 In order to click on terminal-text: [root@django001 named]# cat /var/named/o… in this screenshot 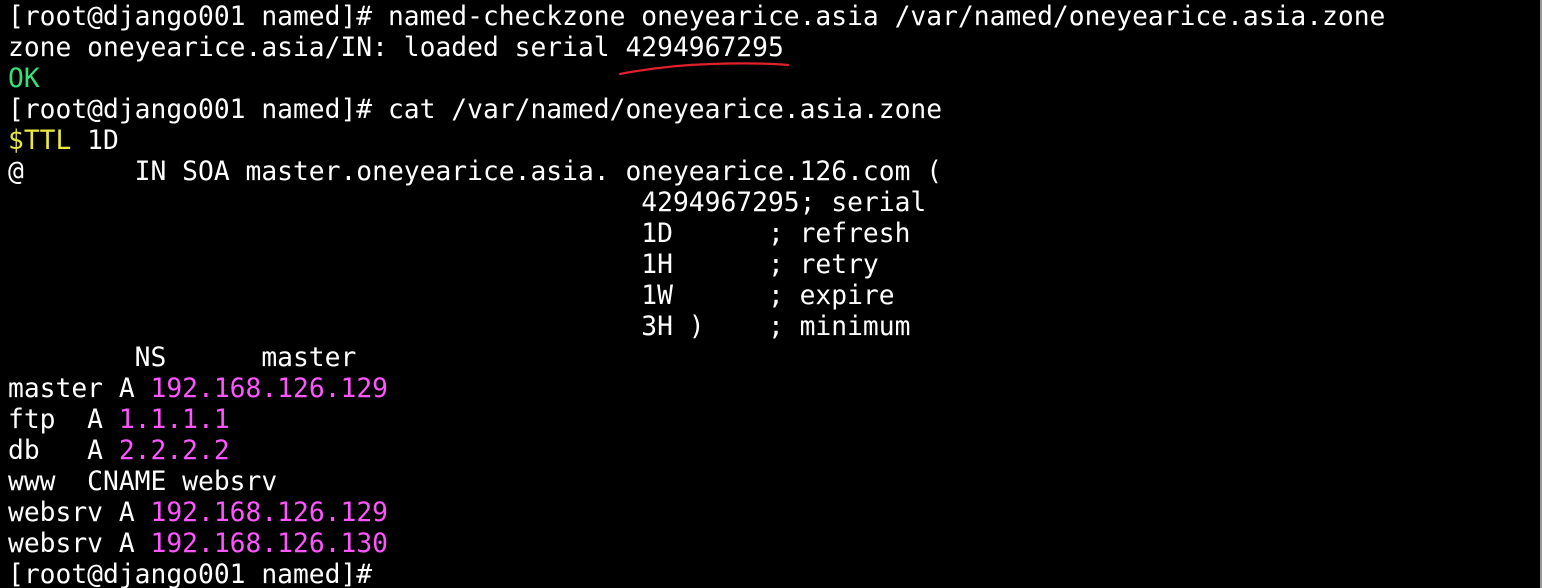, I will do `click(475, 110)`.